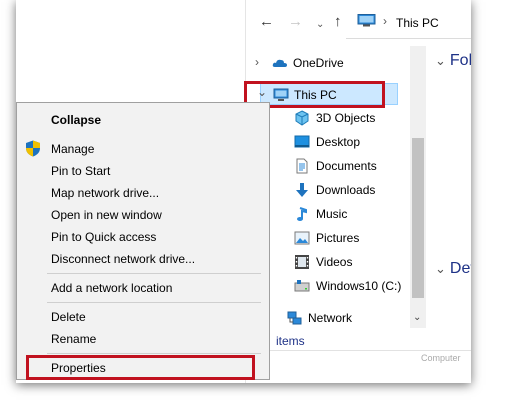 This screenshot has width=507, height=420. What do you see at coordinates (460, 268) in the screenshot?
I see `group-header-label: Devic` at bounding box center [460, 268].